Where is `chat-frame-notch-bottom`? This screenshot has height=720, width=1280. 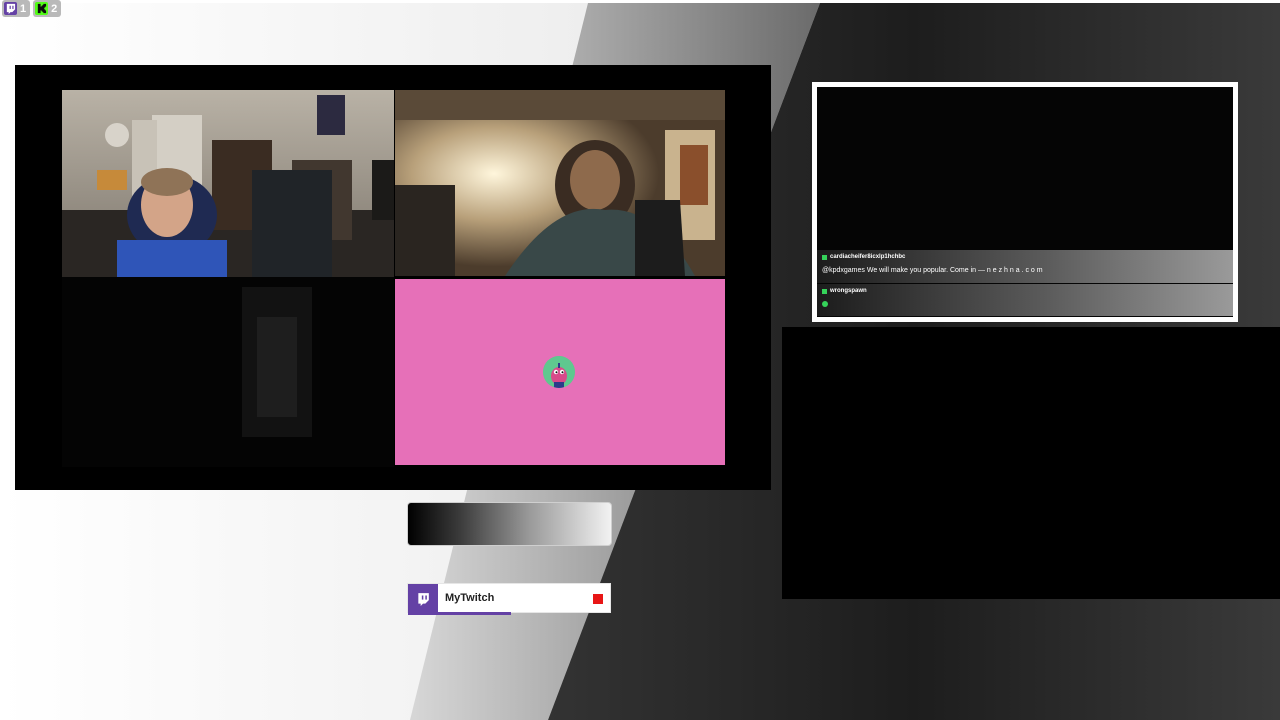 chat-frame-notch-bottom is located at coordinates (1025, 320).